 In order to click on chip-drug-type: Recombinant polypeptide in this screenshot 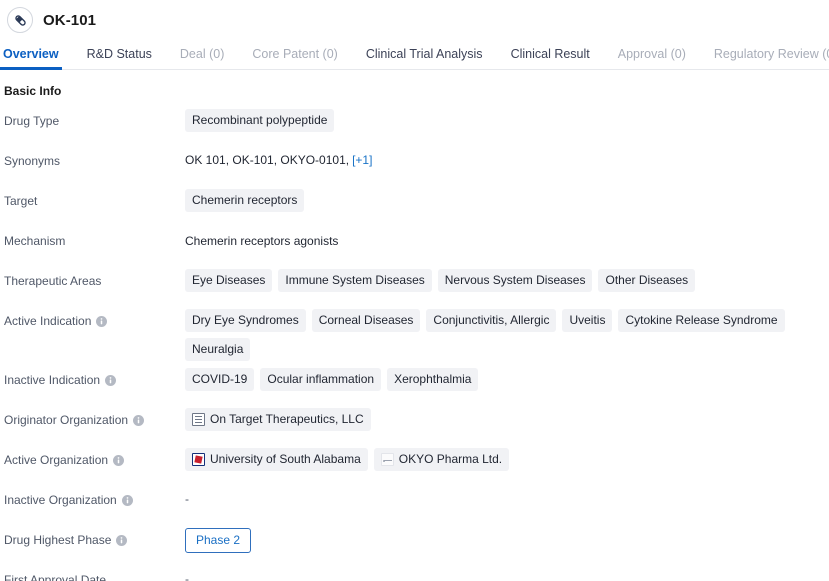, I will do `click(260, 120)`.